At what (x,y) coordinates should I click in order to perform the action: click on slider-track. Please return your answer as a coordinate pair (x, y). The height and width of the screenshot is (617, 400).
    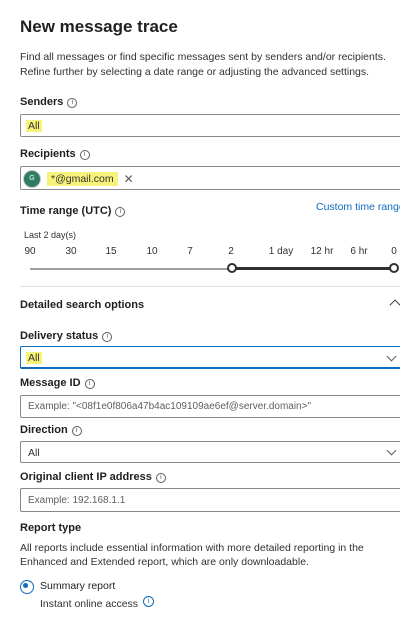
    Looking at the image, I should click on (131, 269).